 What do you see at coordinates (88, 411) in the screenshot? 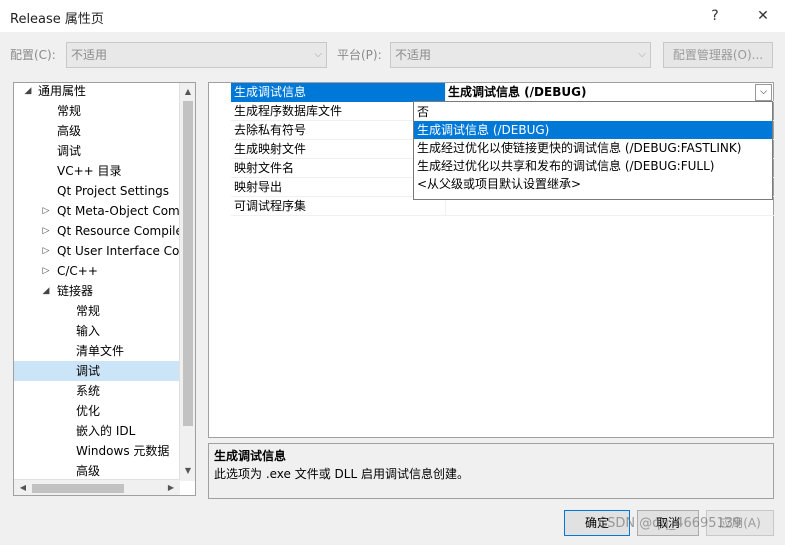
I see `tree-item-label: 优化` at bounding box center [88, 411].